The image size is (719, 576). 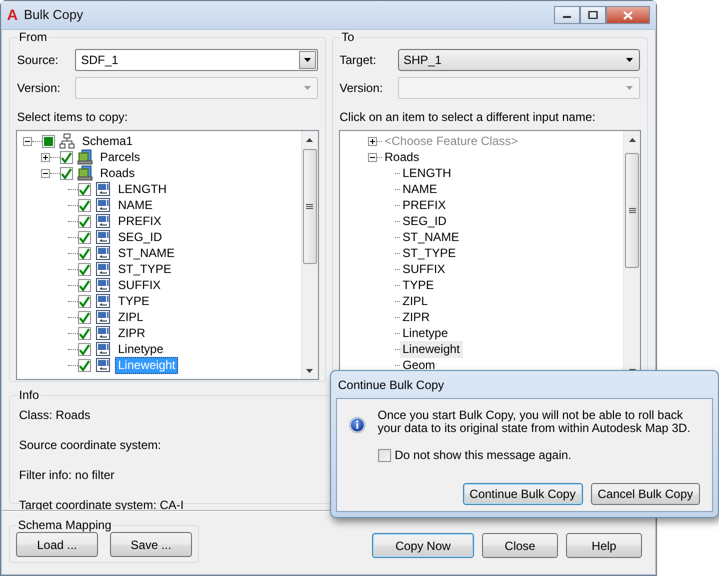 I want to click on close-icon, so click(x=628, y=15).